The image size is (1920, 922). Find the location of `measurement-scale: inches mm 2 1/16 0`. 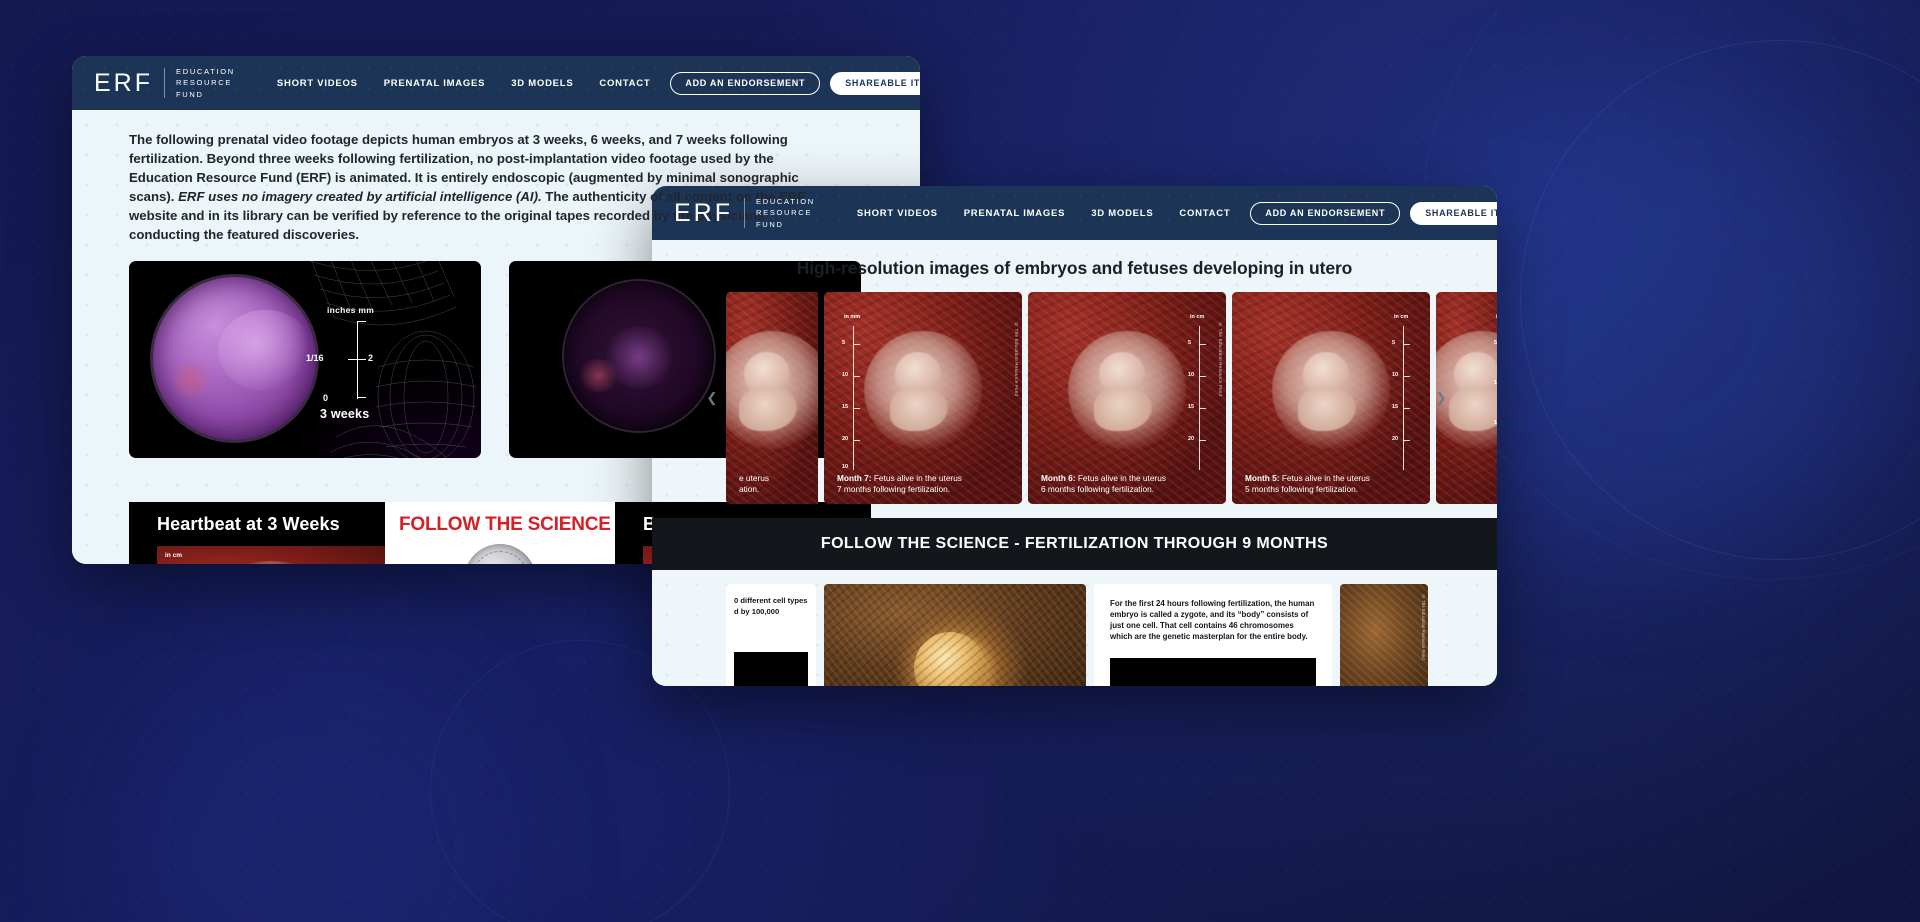

measurement-scale: inches mm 2 1/16 0 is located at coordinates (347, 354).